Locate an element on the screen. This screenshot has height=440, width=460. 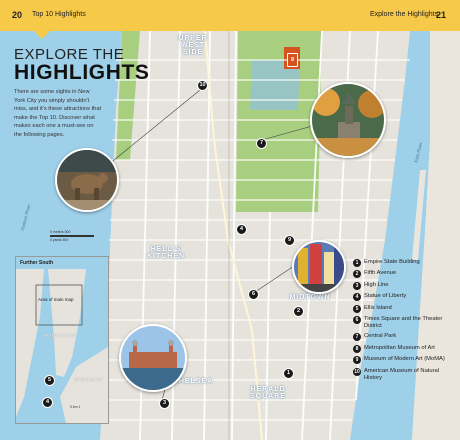
page-gutter is located at coordinates (229, 220).